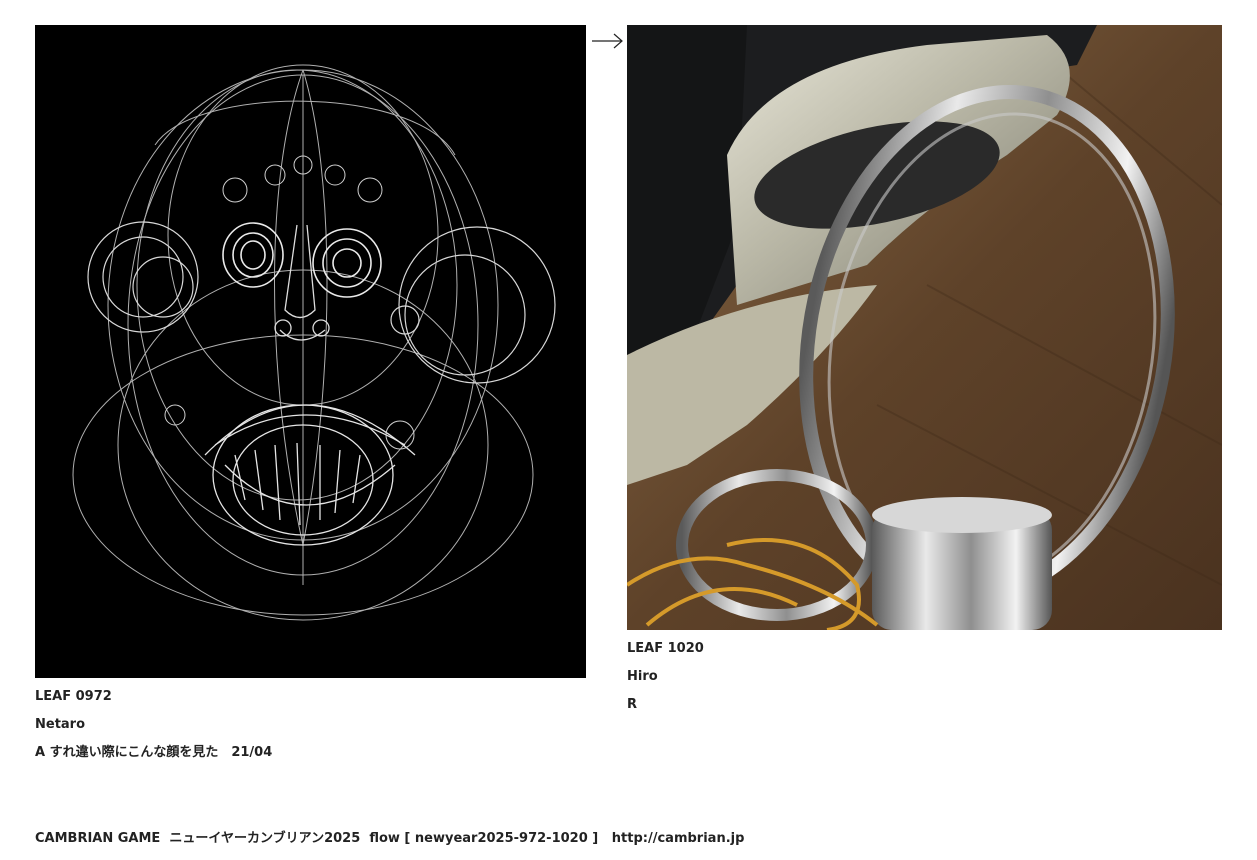 This screenshot has width=1257, height=860. I want to click on footer-site-name: CAMBRIAN GAME, so click(97, 838).